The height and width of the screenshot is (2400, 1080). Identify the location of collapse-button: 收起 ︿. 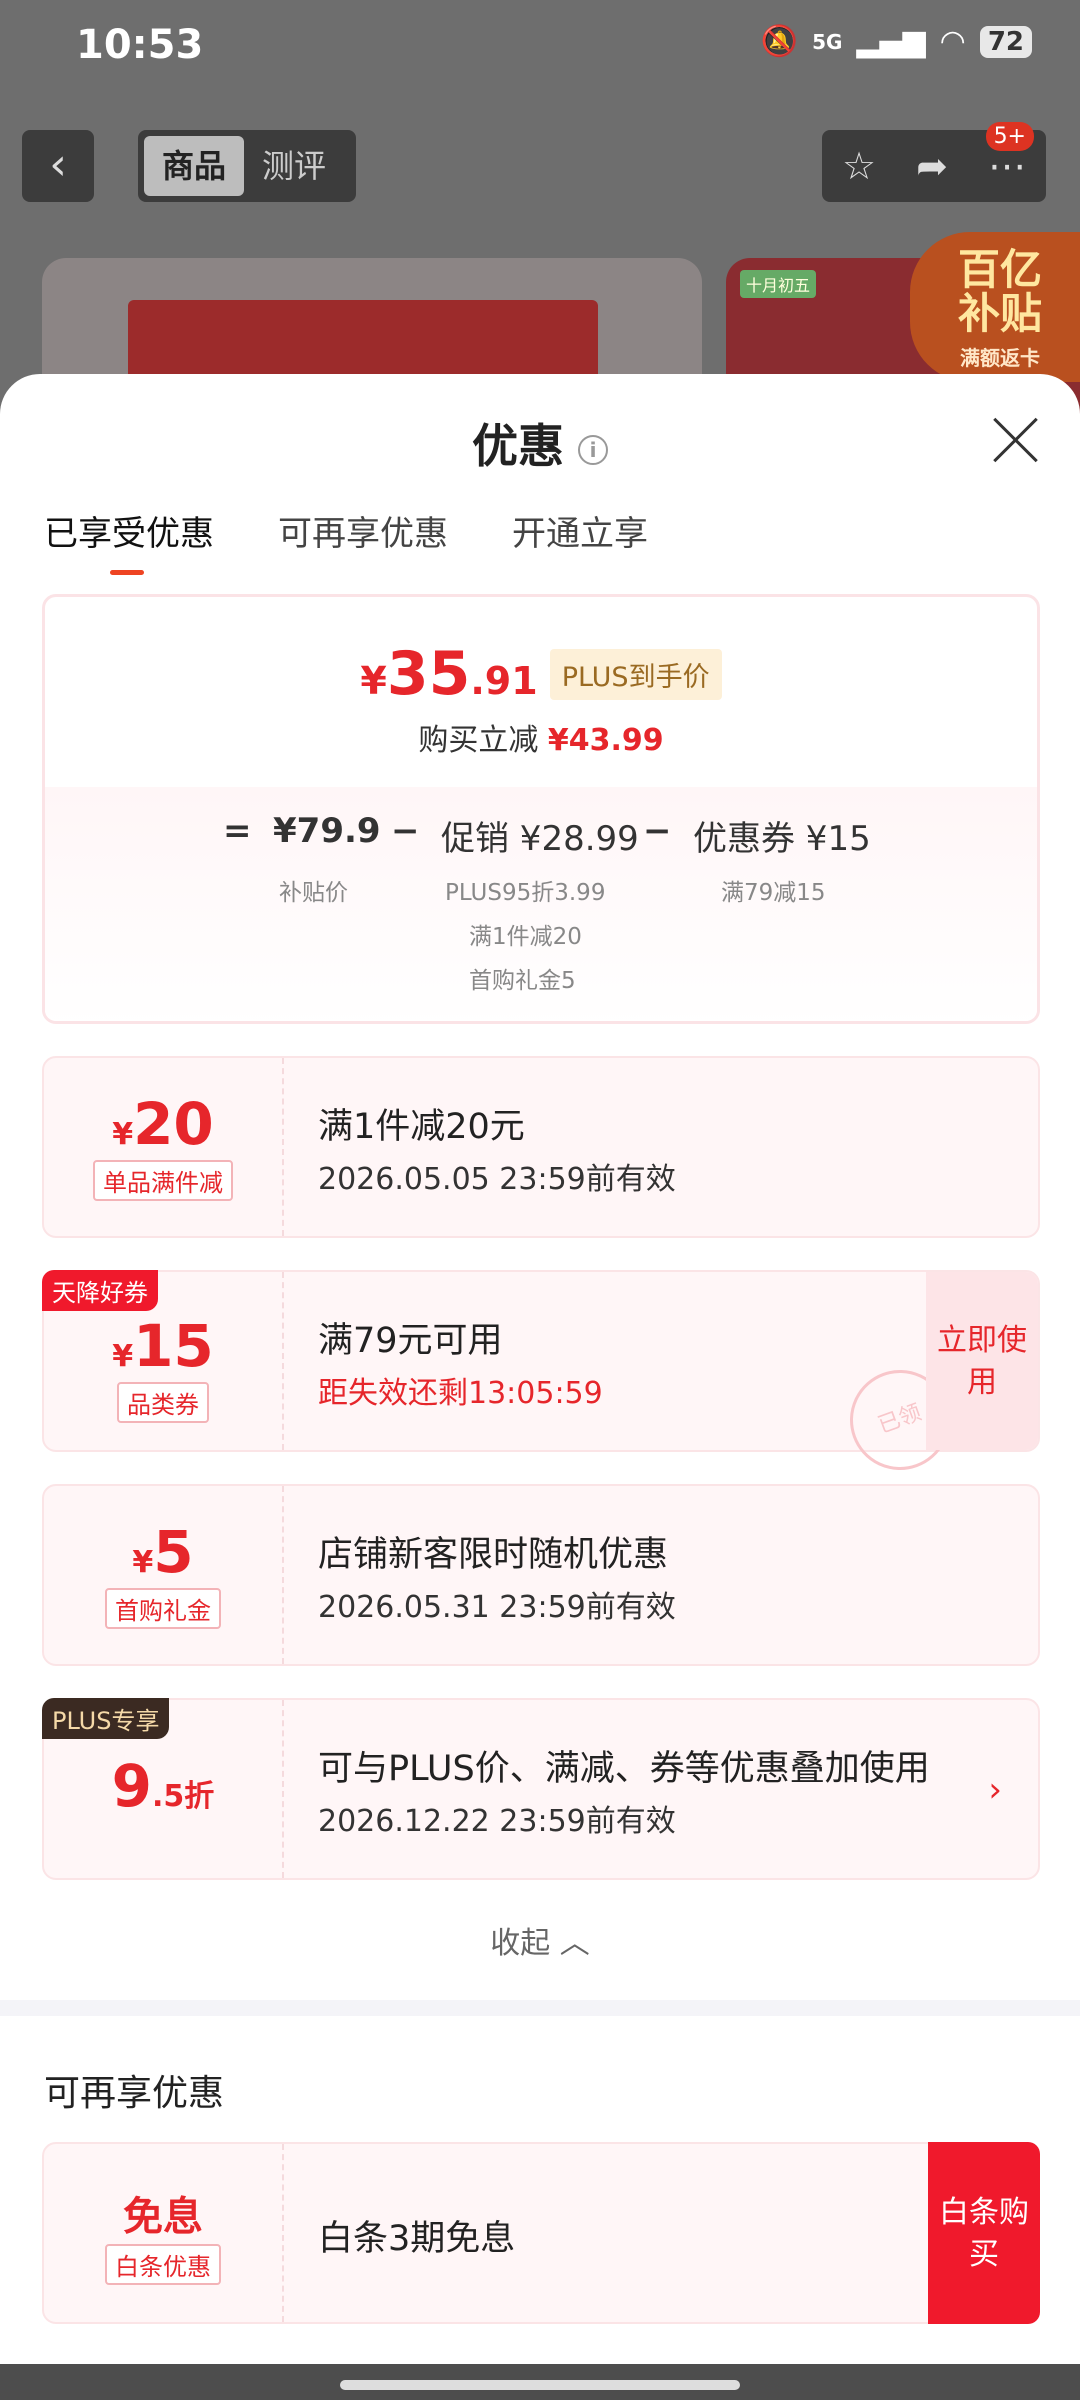
(540, 1940).